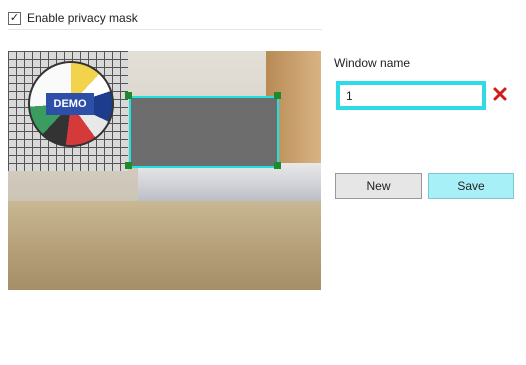 The height and width of the screenshot is (365, 526). I want to click on save-button: Save, so click(471, 186).